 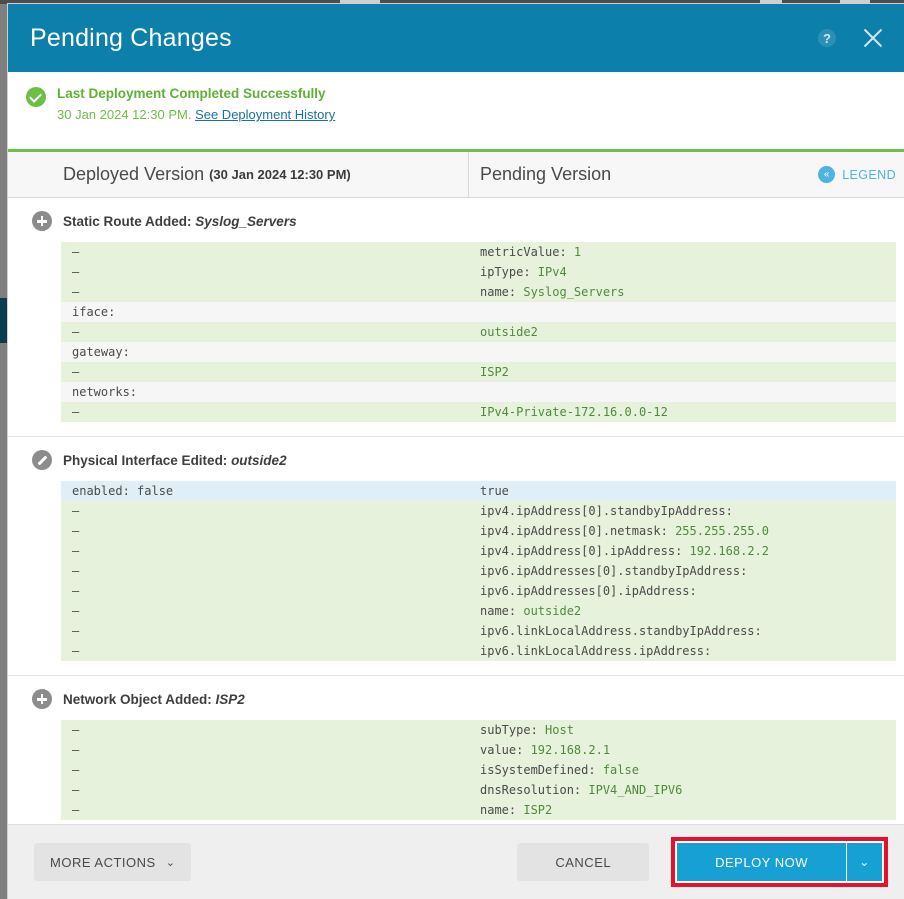 I want to click on deployed-version-header: Deployed Version (30 Jan 2024 12:30 PM), so click(x=238, y=174).